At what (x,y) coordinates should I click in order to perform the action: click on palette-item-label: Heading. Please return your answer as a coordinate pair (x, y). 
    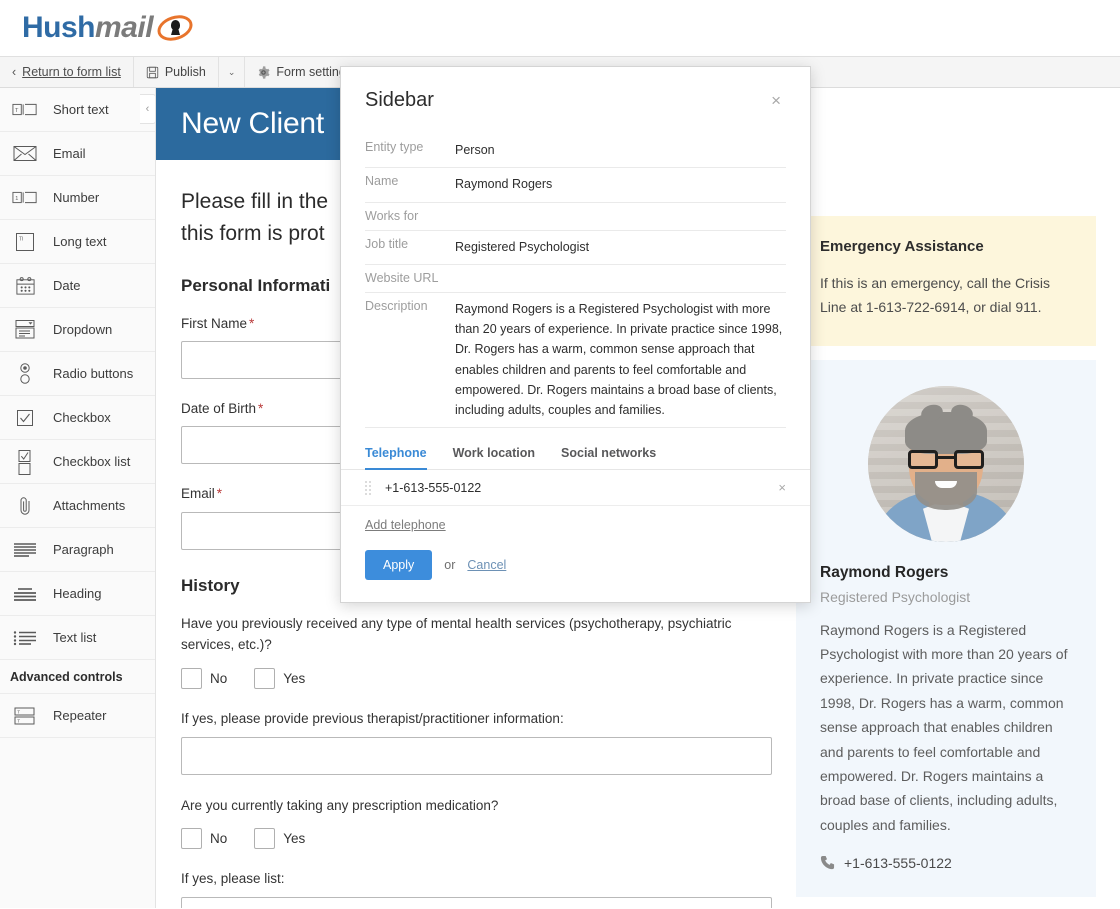
    Looking at the image, I should click on (77, 593).